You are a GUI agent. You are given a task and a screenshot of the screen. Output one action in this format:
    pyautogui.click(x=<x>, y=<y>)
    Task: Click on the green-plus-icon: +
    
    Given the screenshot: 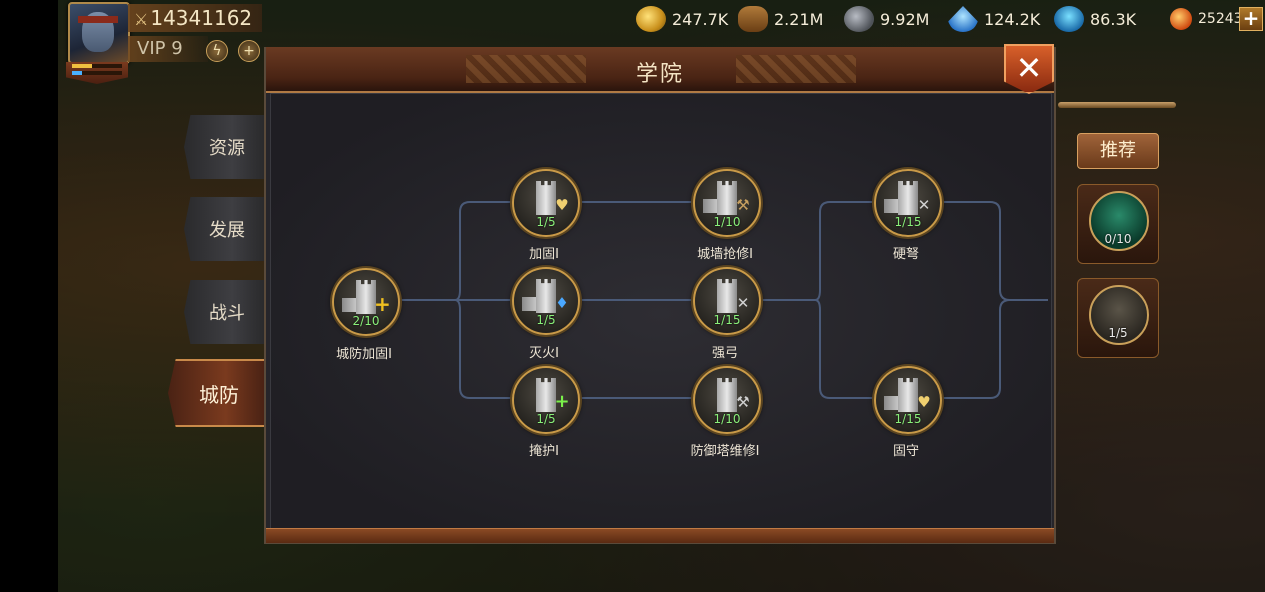 What is the action you would take?
    pyautogui.click(x=562, y=401)
    